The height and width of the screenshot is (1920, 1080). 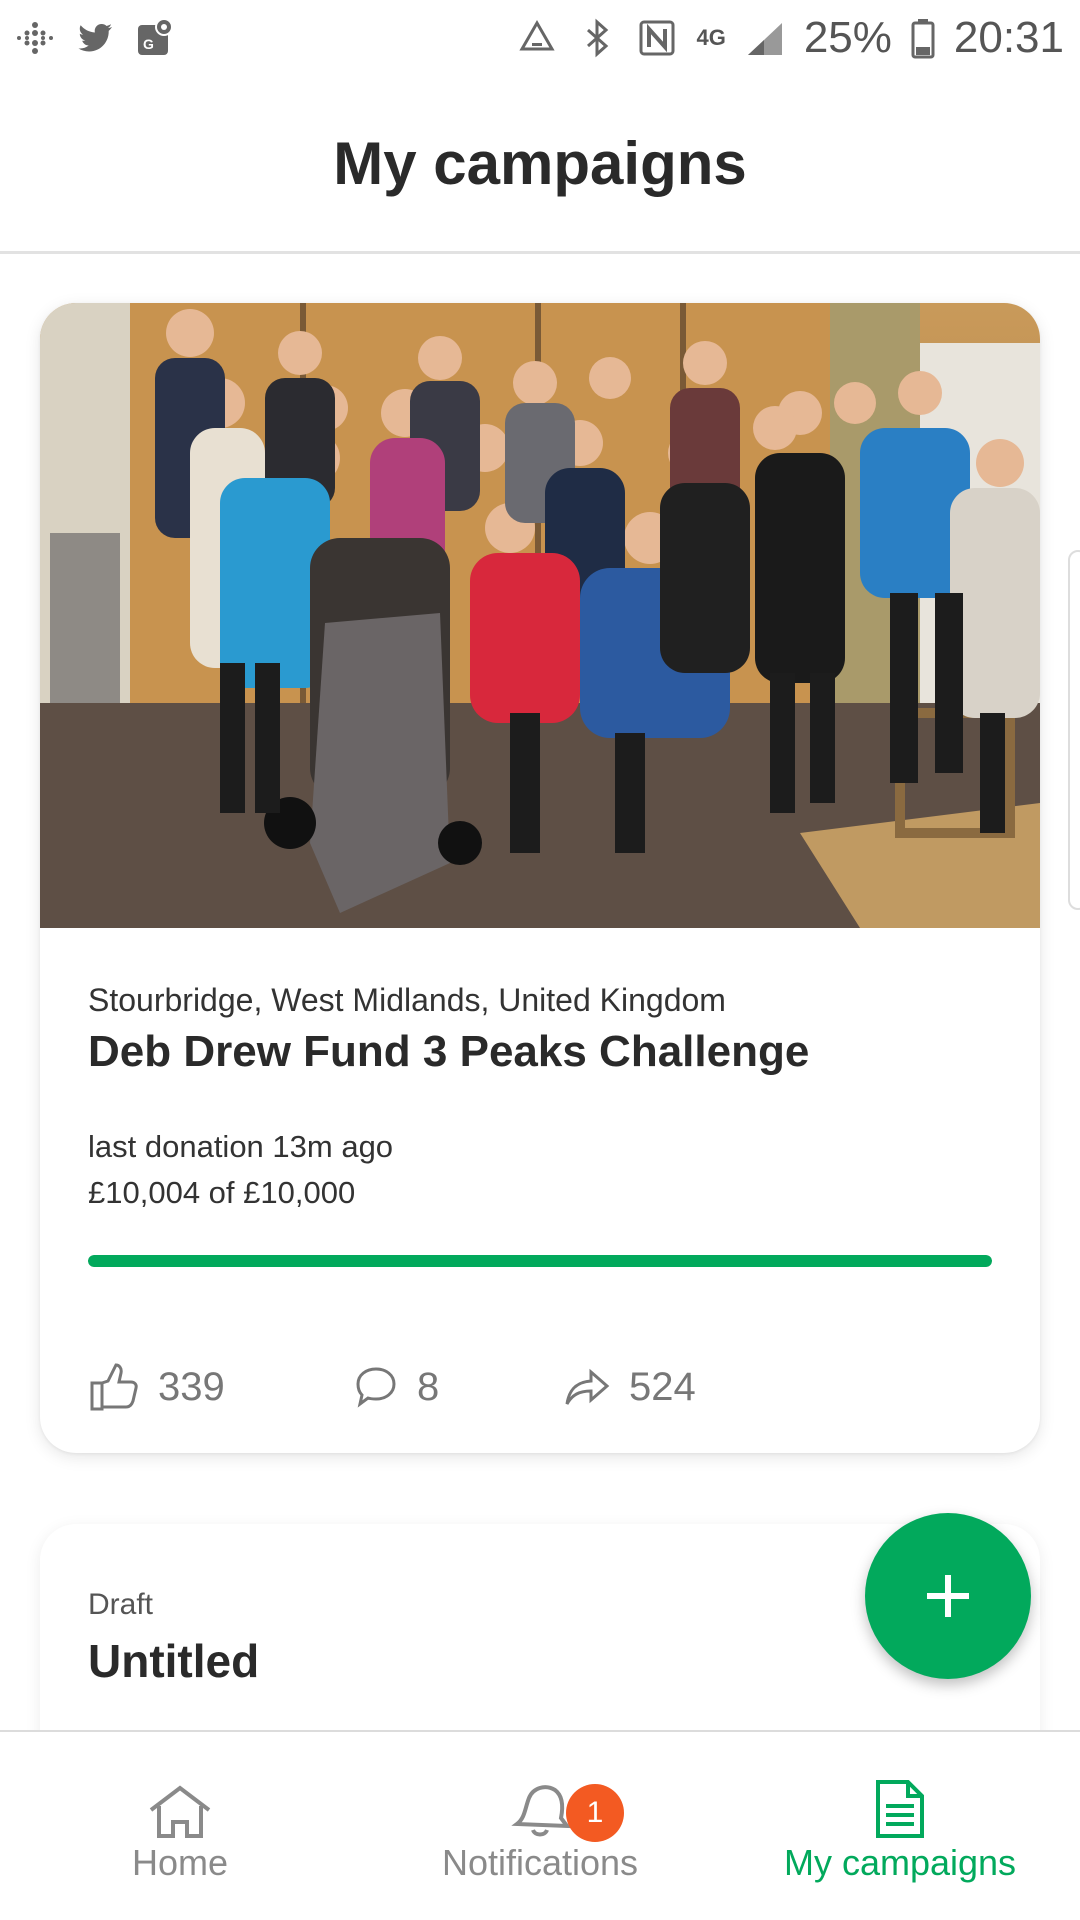 I want to click on battery-icon, so click(x=923, y=39).